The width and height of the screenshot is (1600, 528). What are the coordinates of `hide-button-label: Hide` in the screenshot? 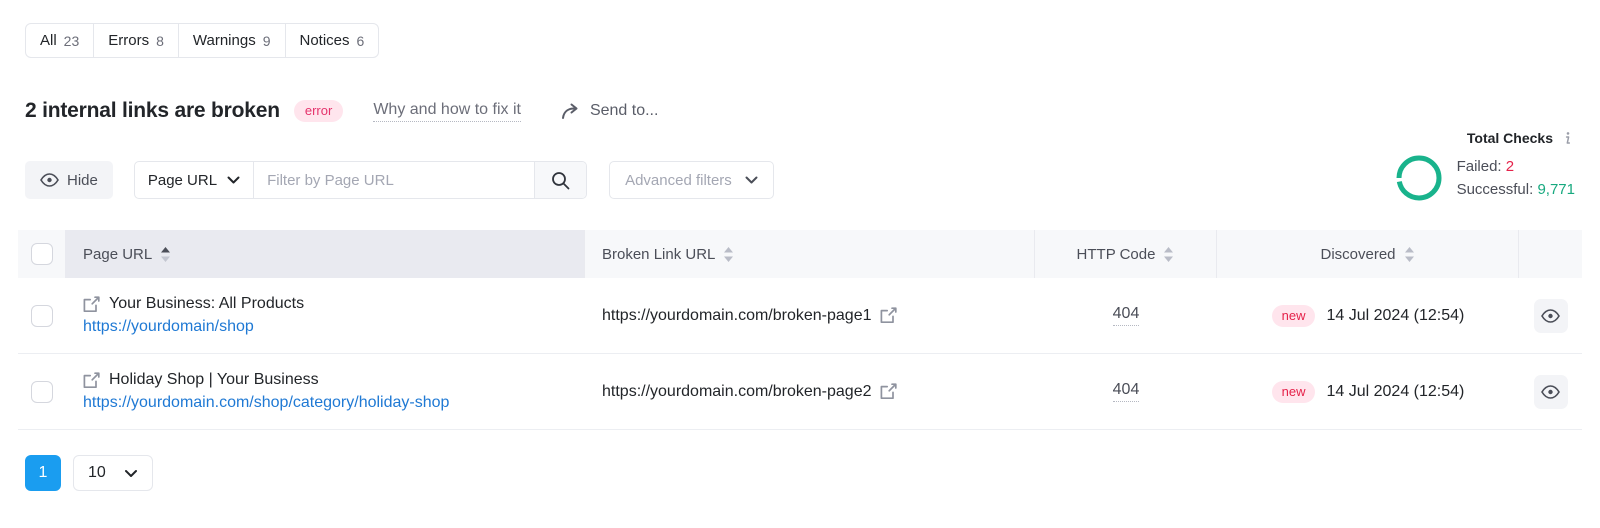 It's located at (82, 180).